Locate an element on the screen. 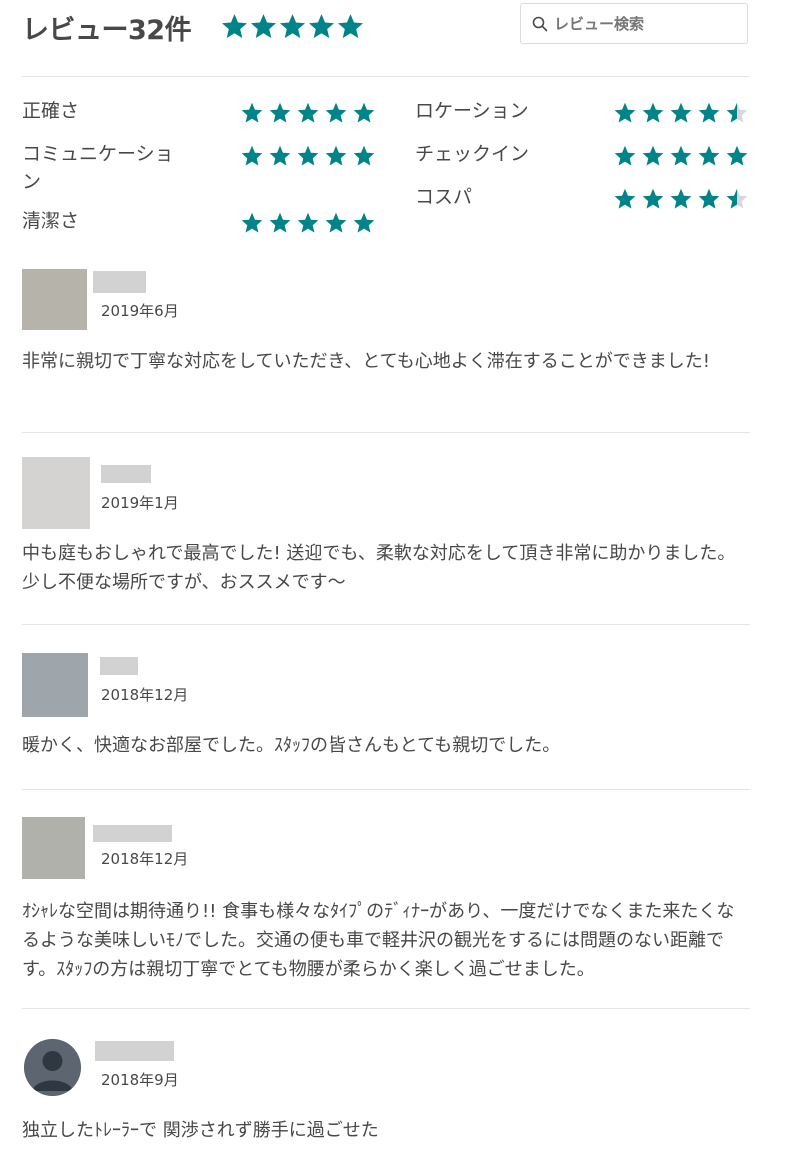 The image size is (800, 1157). reviews-count-title: レビュー32件 is located at coordinates (107, 30).